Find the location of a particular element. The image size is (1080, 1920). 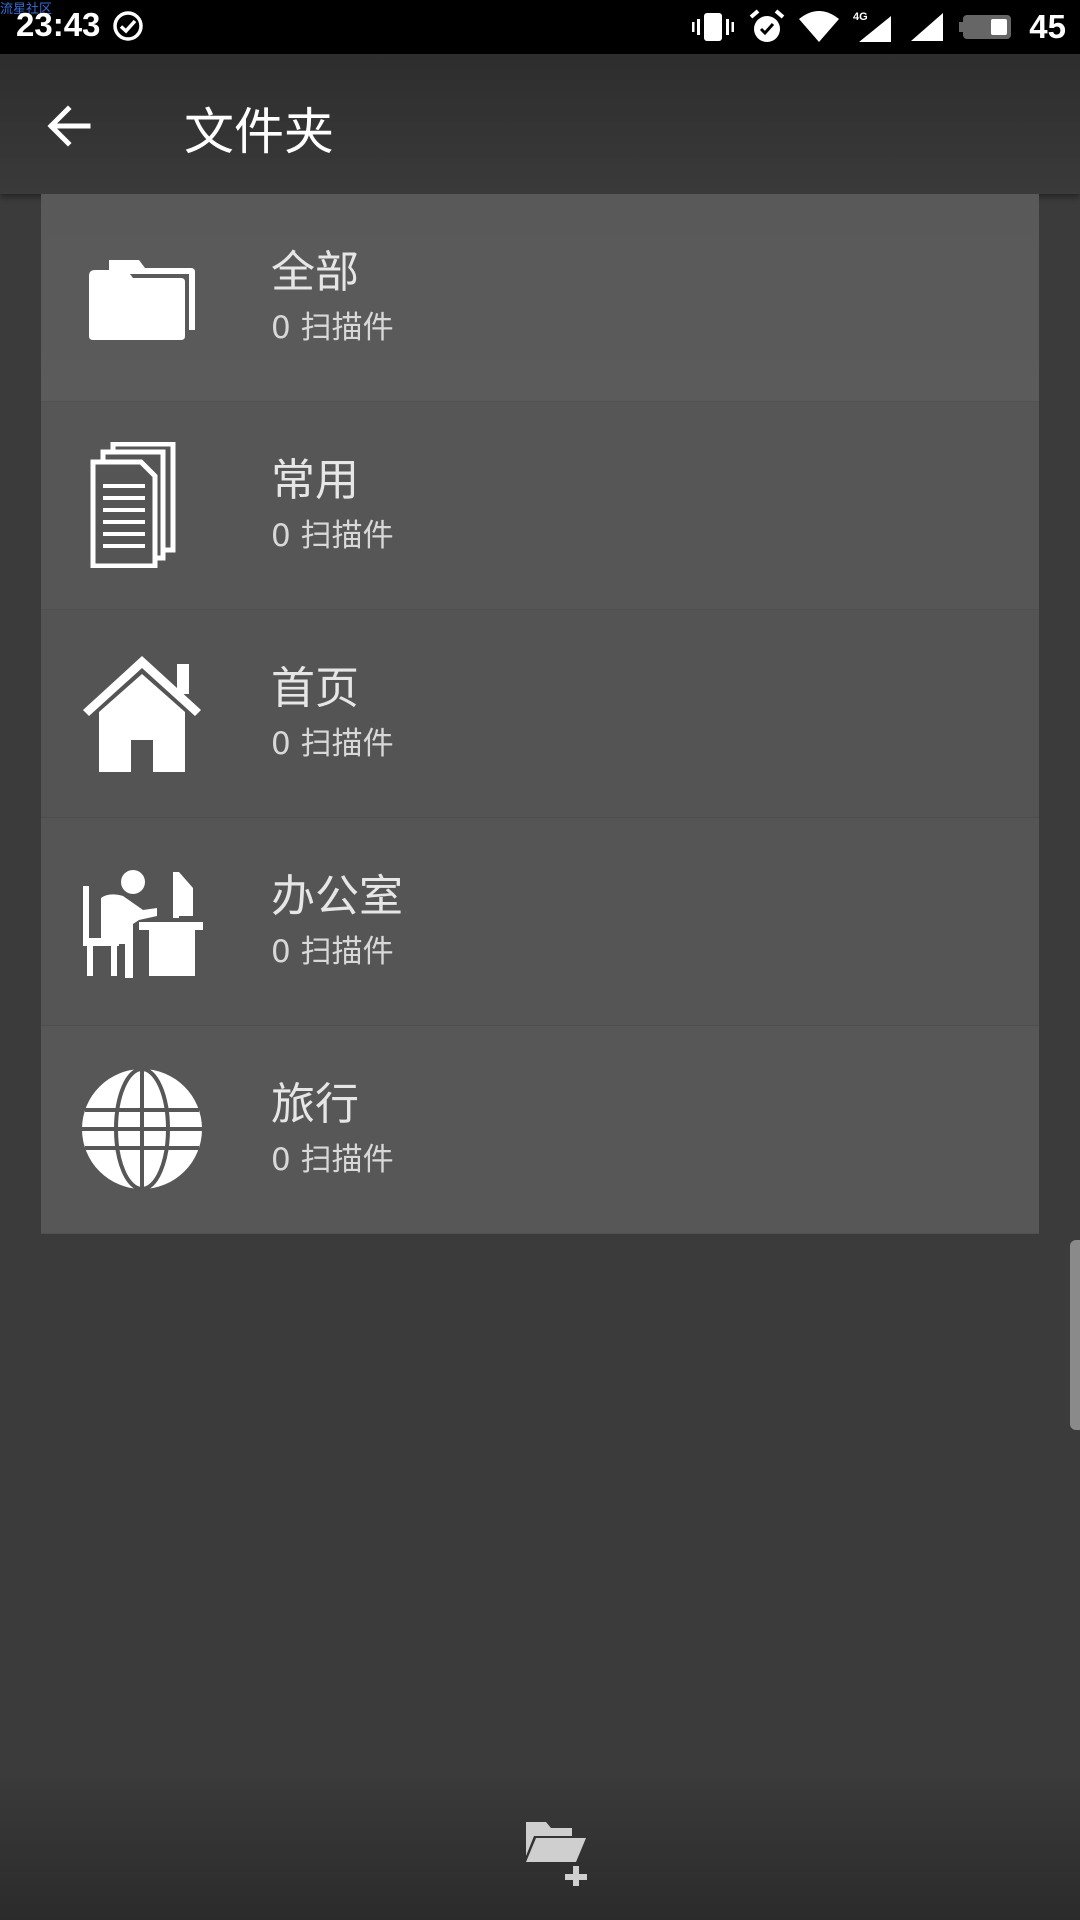

status-icons: 4G 45 is located at coordinates (878, 27).